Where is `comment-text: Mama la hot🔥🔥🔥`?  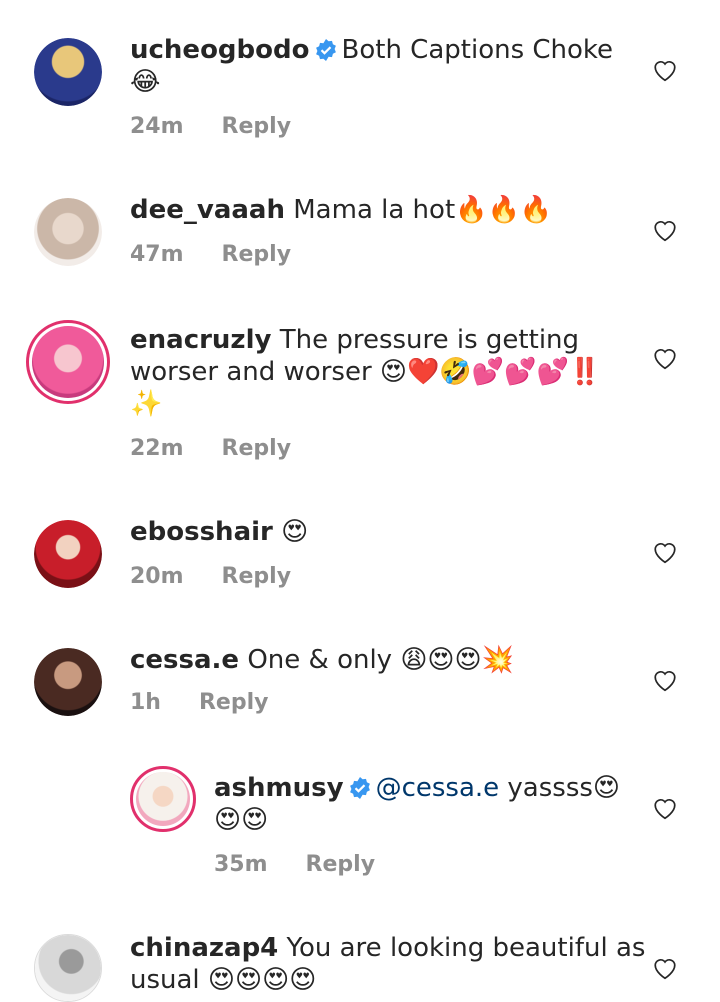
comment-text: Mama la hot🔥🔥🔥 is located at coordinates (423, 210).